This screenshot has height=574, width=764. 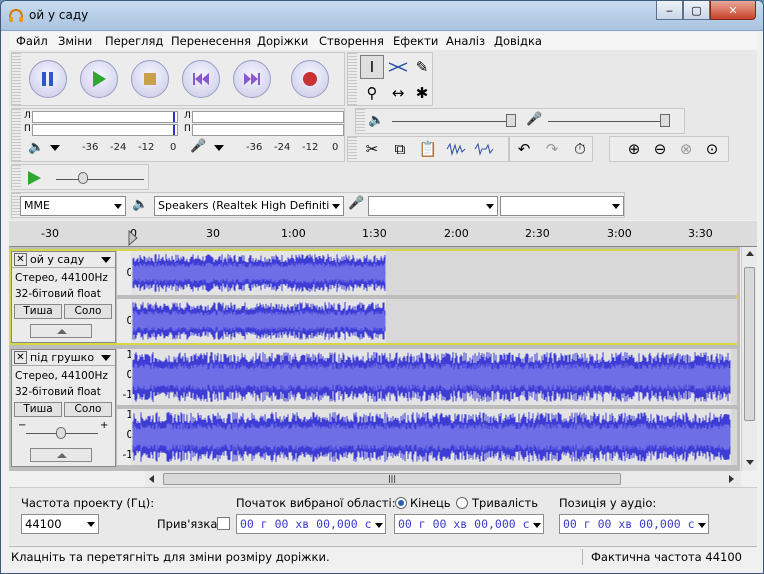 I want to click on vertical-scrollbar, so click(x=749, y=359).